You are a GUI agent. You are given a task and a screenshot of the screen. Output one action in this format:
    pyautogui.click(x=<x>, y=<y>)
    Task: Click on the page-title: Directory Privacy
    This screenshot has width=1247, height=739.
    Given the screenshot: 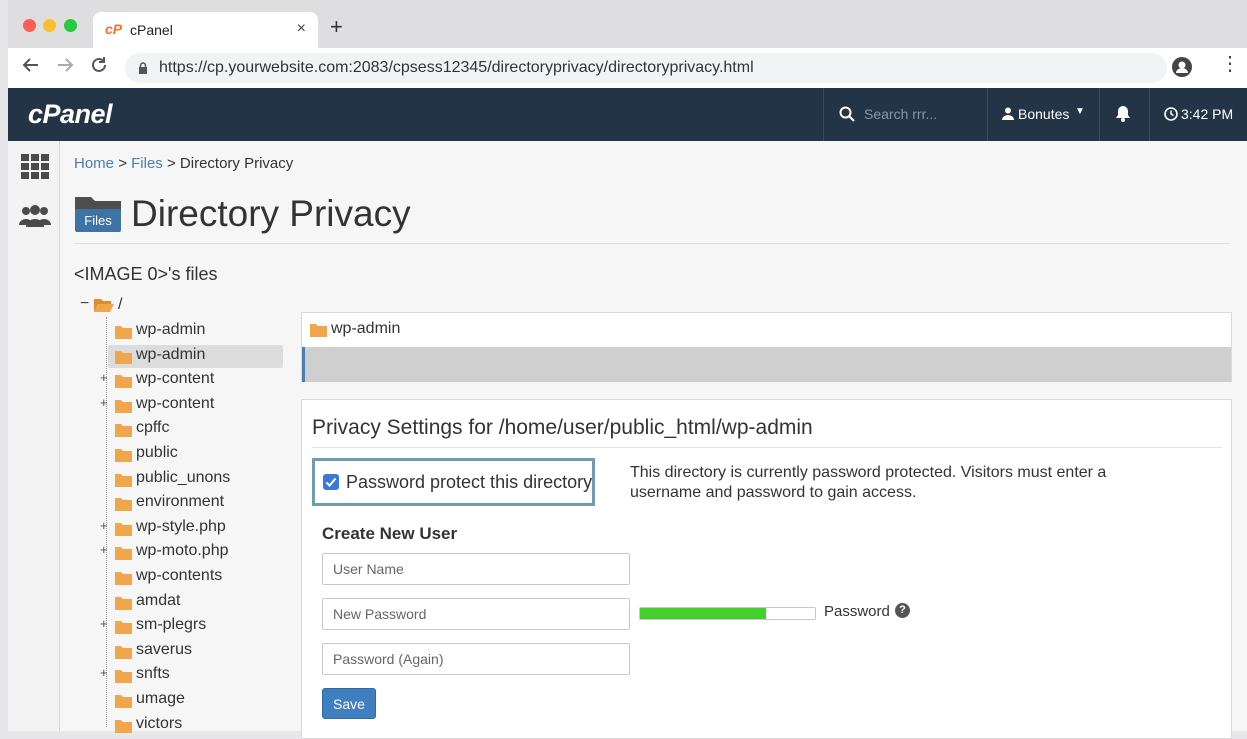 What is the action you would take?
    pyautogui.click(x=271, y=213)
    